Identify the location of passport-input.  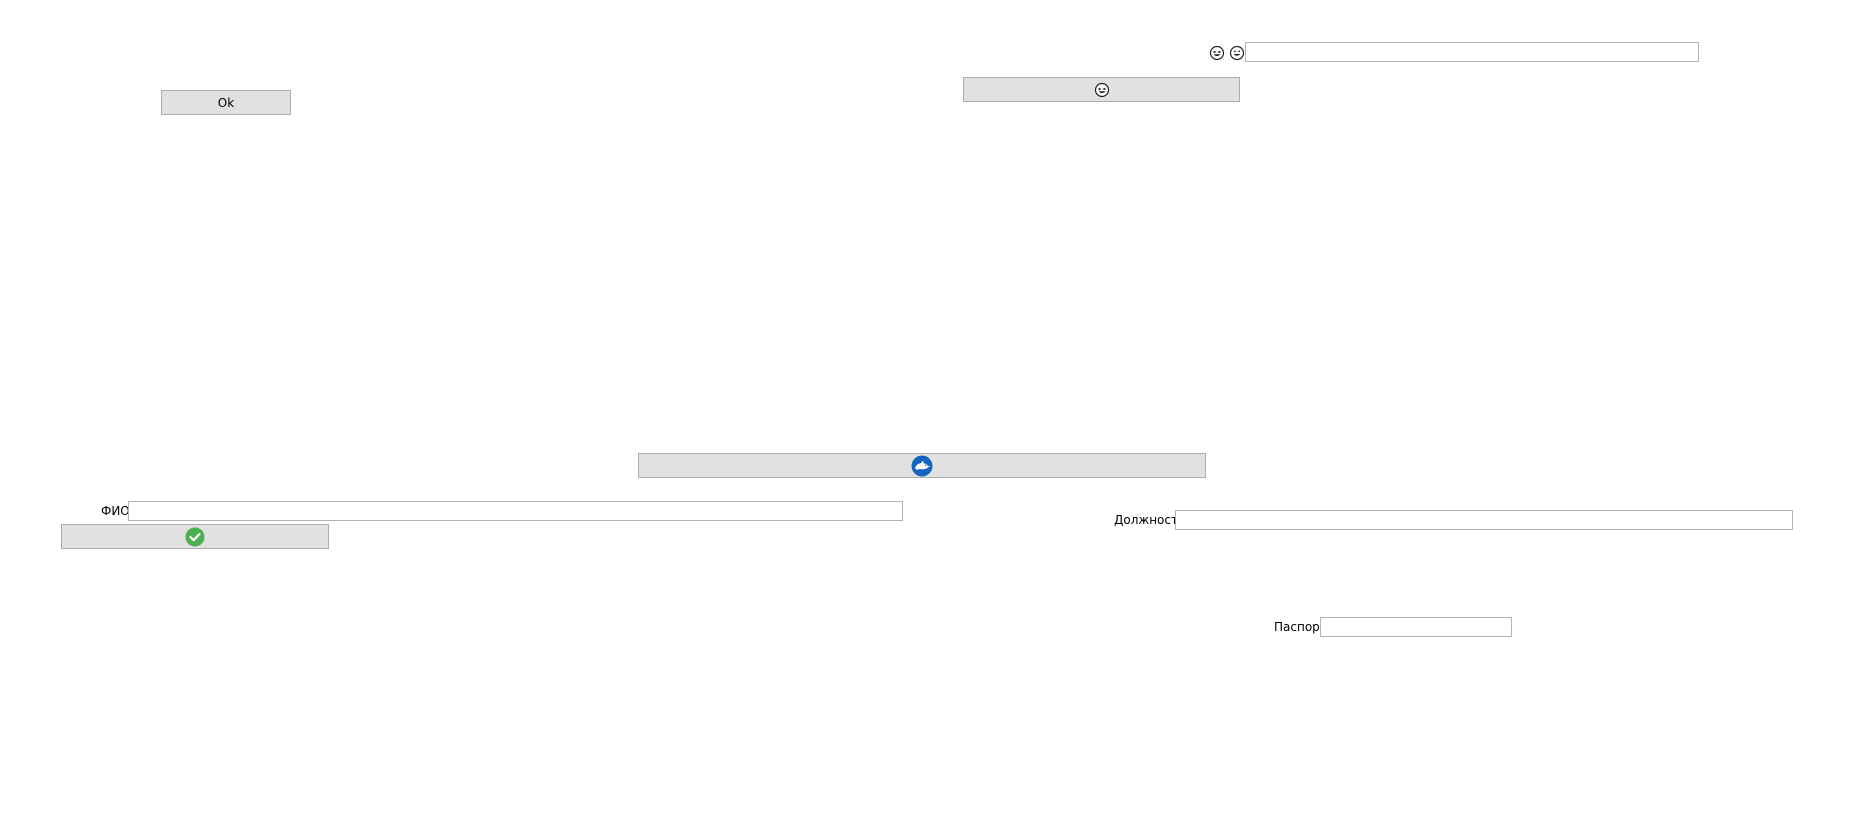
(1416, 627).